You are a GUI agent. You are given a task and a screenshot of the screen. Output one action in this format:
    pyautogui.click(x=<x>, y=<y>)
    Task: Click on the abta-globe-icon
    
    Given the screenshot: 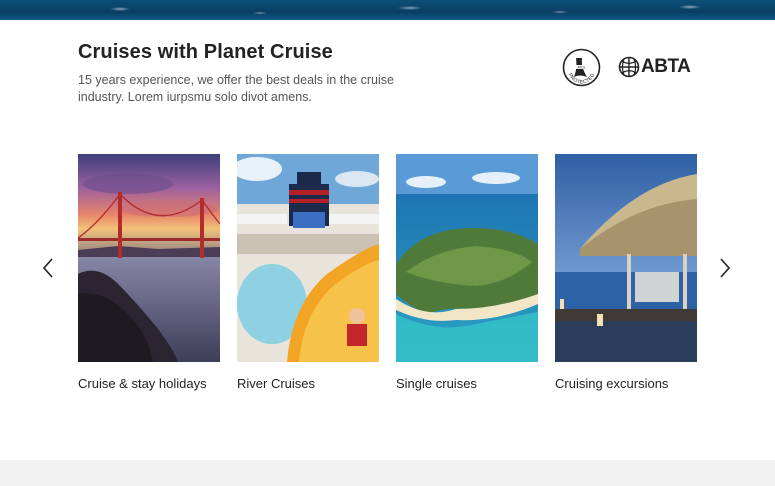 What is the action you would take?
    pyautogui.click(x=629, y=67)
    